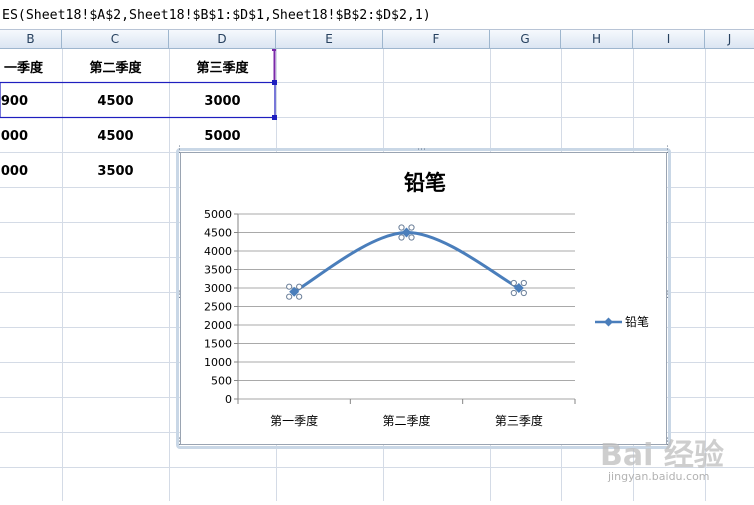  What do you see at coordinates (329, 39) in the screenshot?
I see `column-header-e: E` at bounding box center [329, 39].